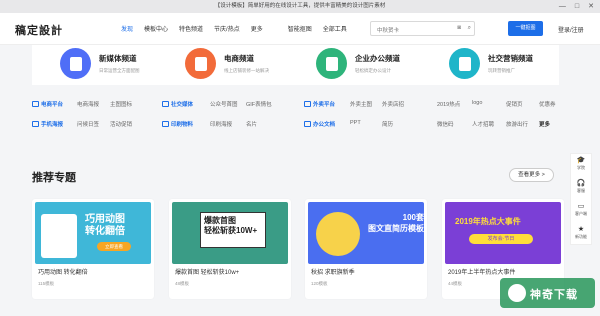 The height and width of the screenshot is (316, 600). Describe the element at coordinates (319, 283) in the screenshot. I see `topic-count: 120模板` at that location.